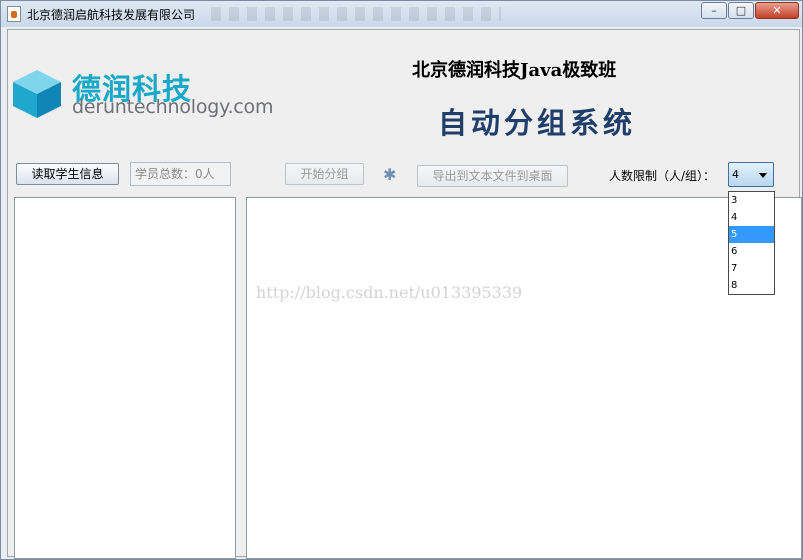  What do you see at coordinates (751, 234) in the screenshot?
I see `dropdown-option: 5` at bounding box center [751, 234].